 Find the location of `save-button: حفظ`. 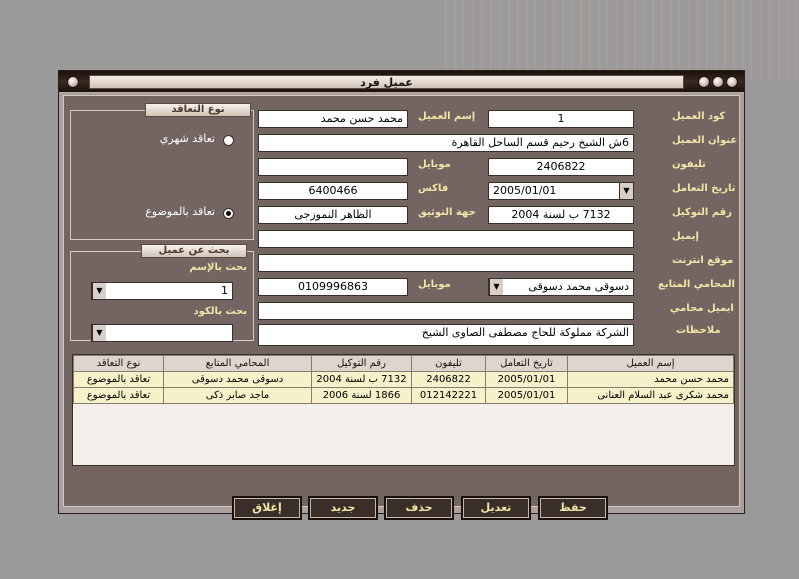

save-button: حفظ is located at coordinates (573, 508).